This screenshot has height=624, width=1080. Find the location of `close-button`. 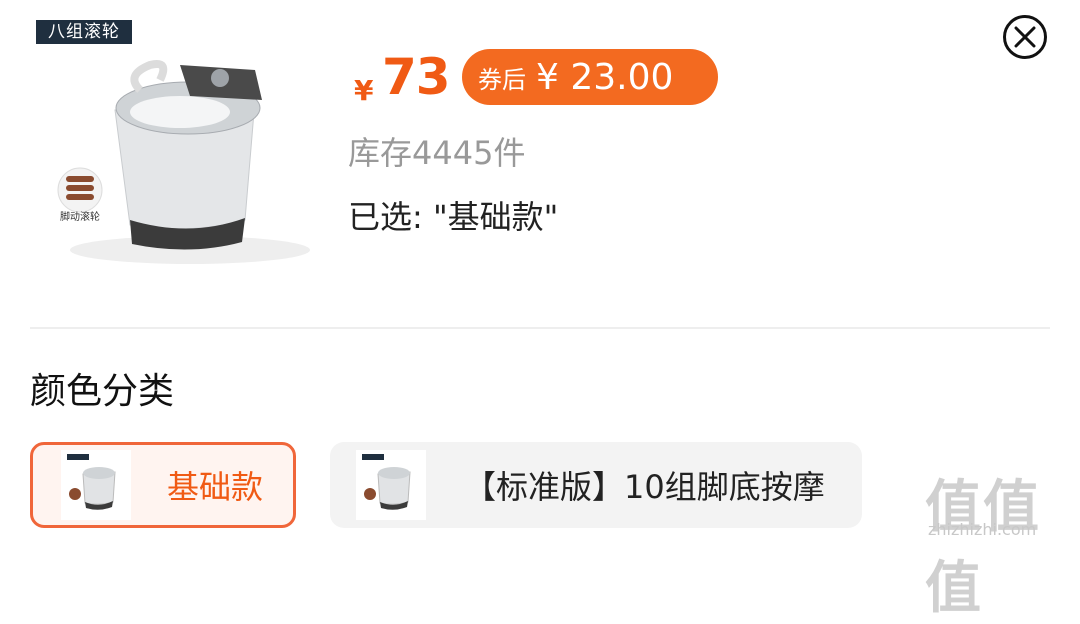

close-button is located at coordinates (1025, 37).